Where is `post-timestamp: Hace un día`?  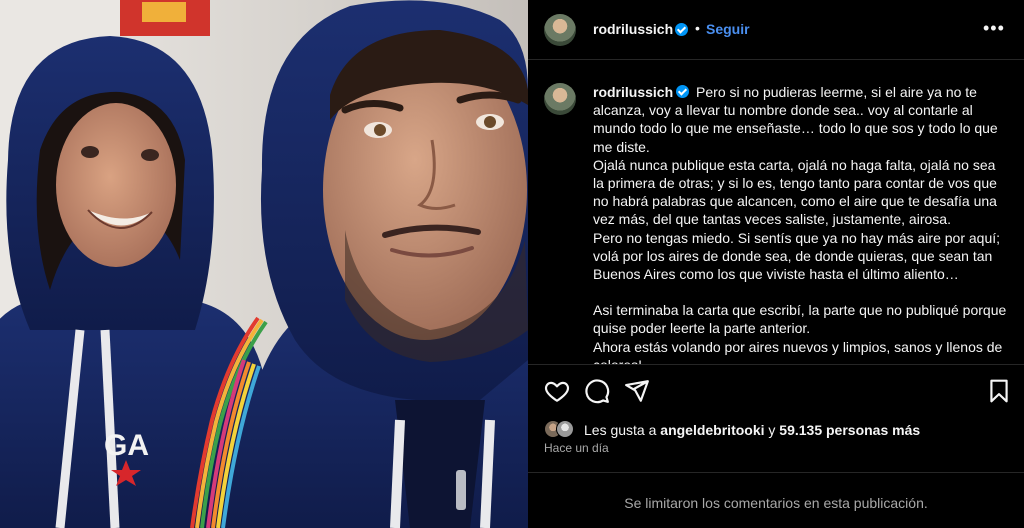
post-timestamp: Hace un día is located at coordinates (576, 448).